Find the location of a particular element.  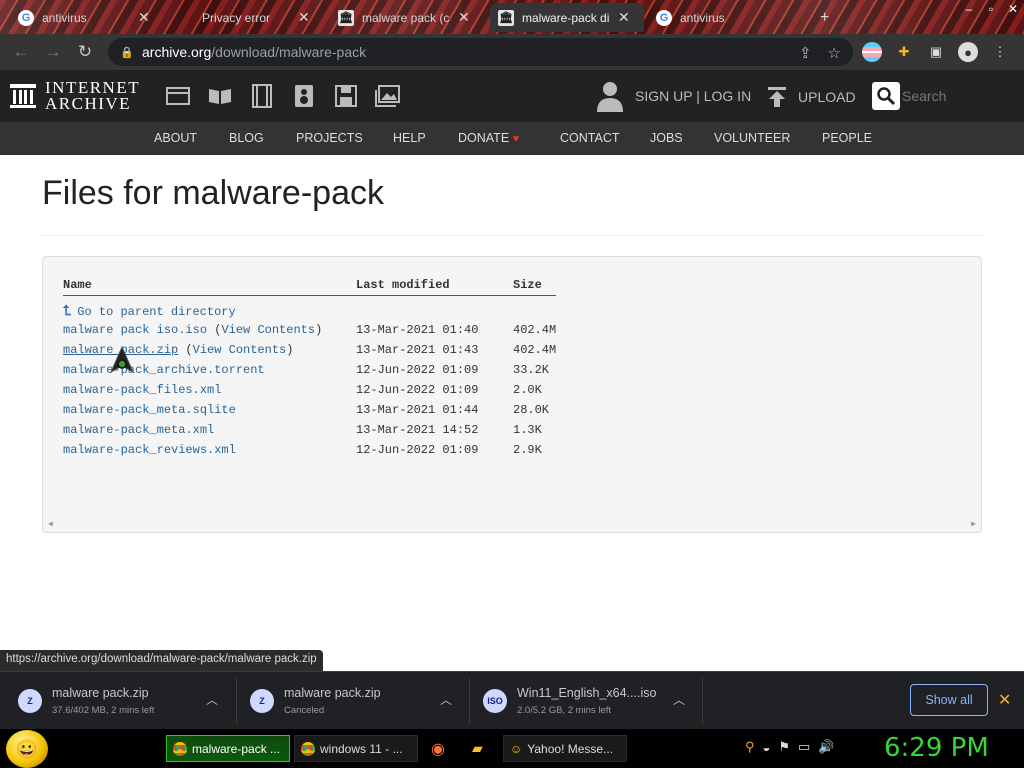

file-link: malware-pack_reviews.xml is located at coordinates (149, 450).